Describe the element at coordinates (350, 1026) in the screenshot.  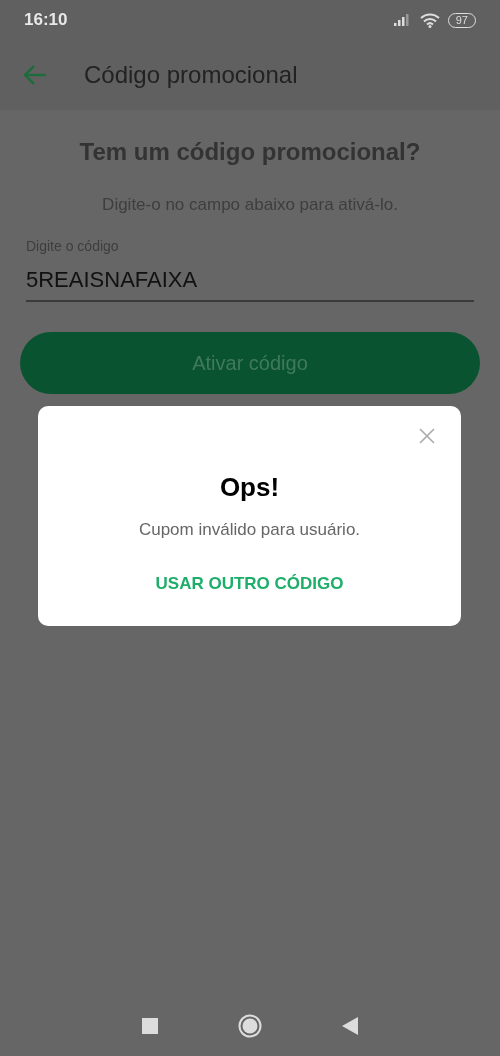
I see `back-icon` at that location.